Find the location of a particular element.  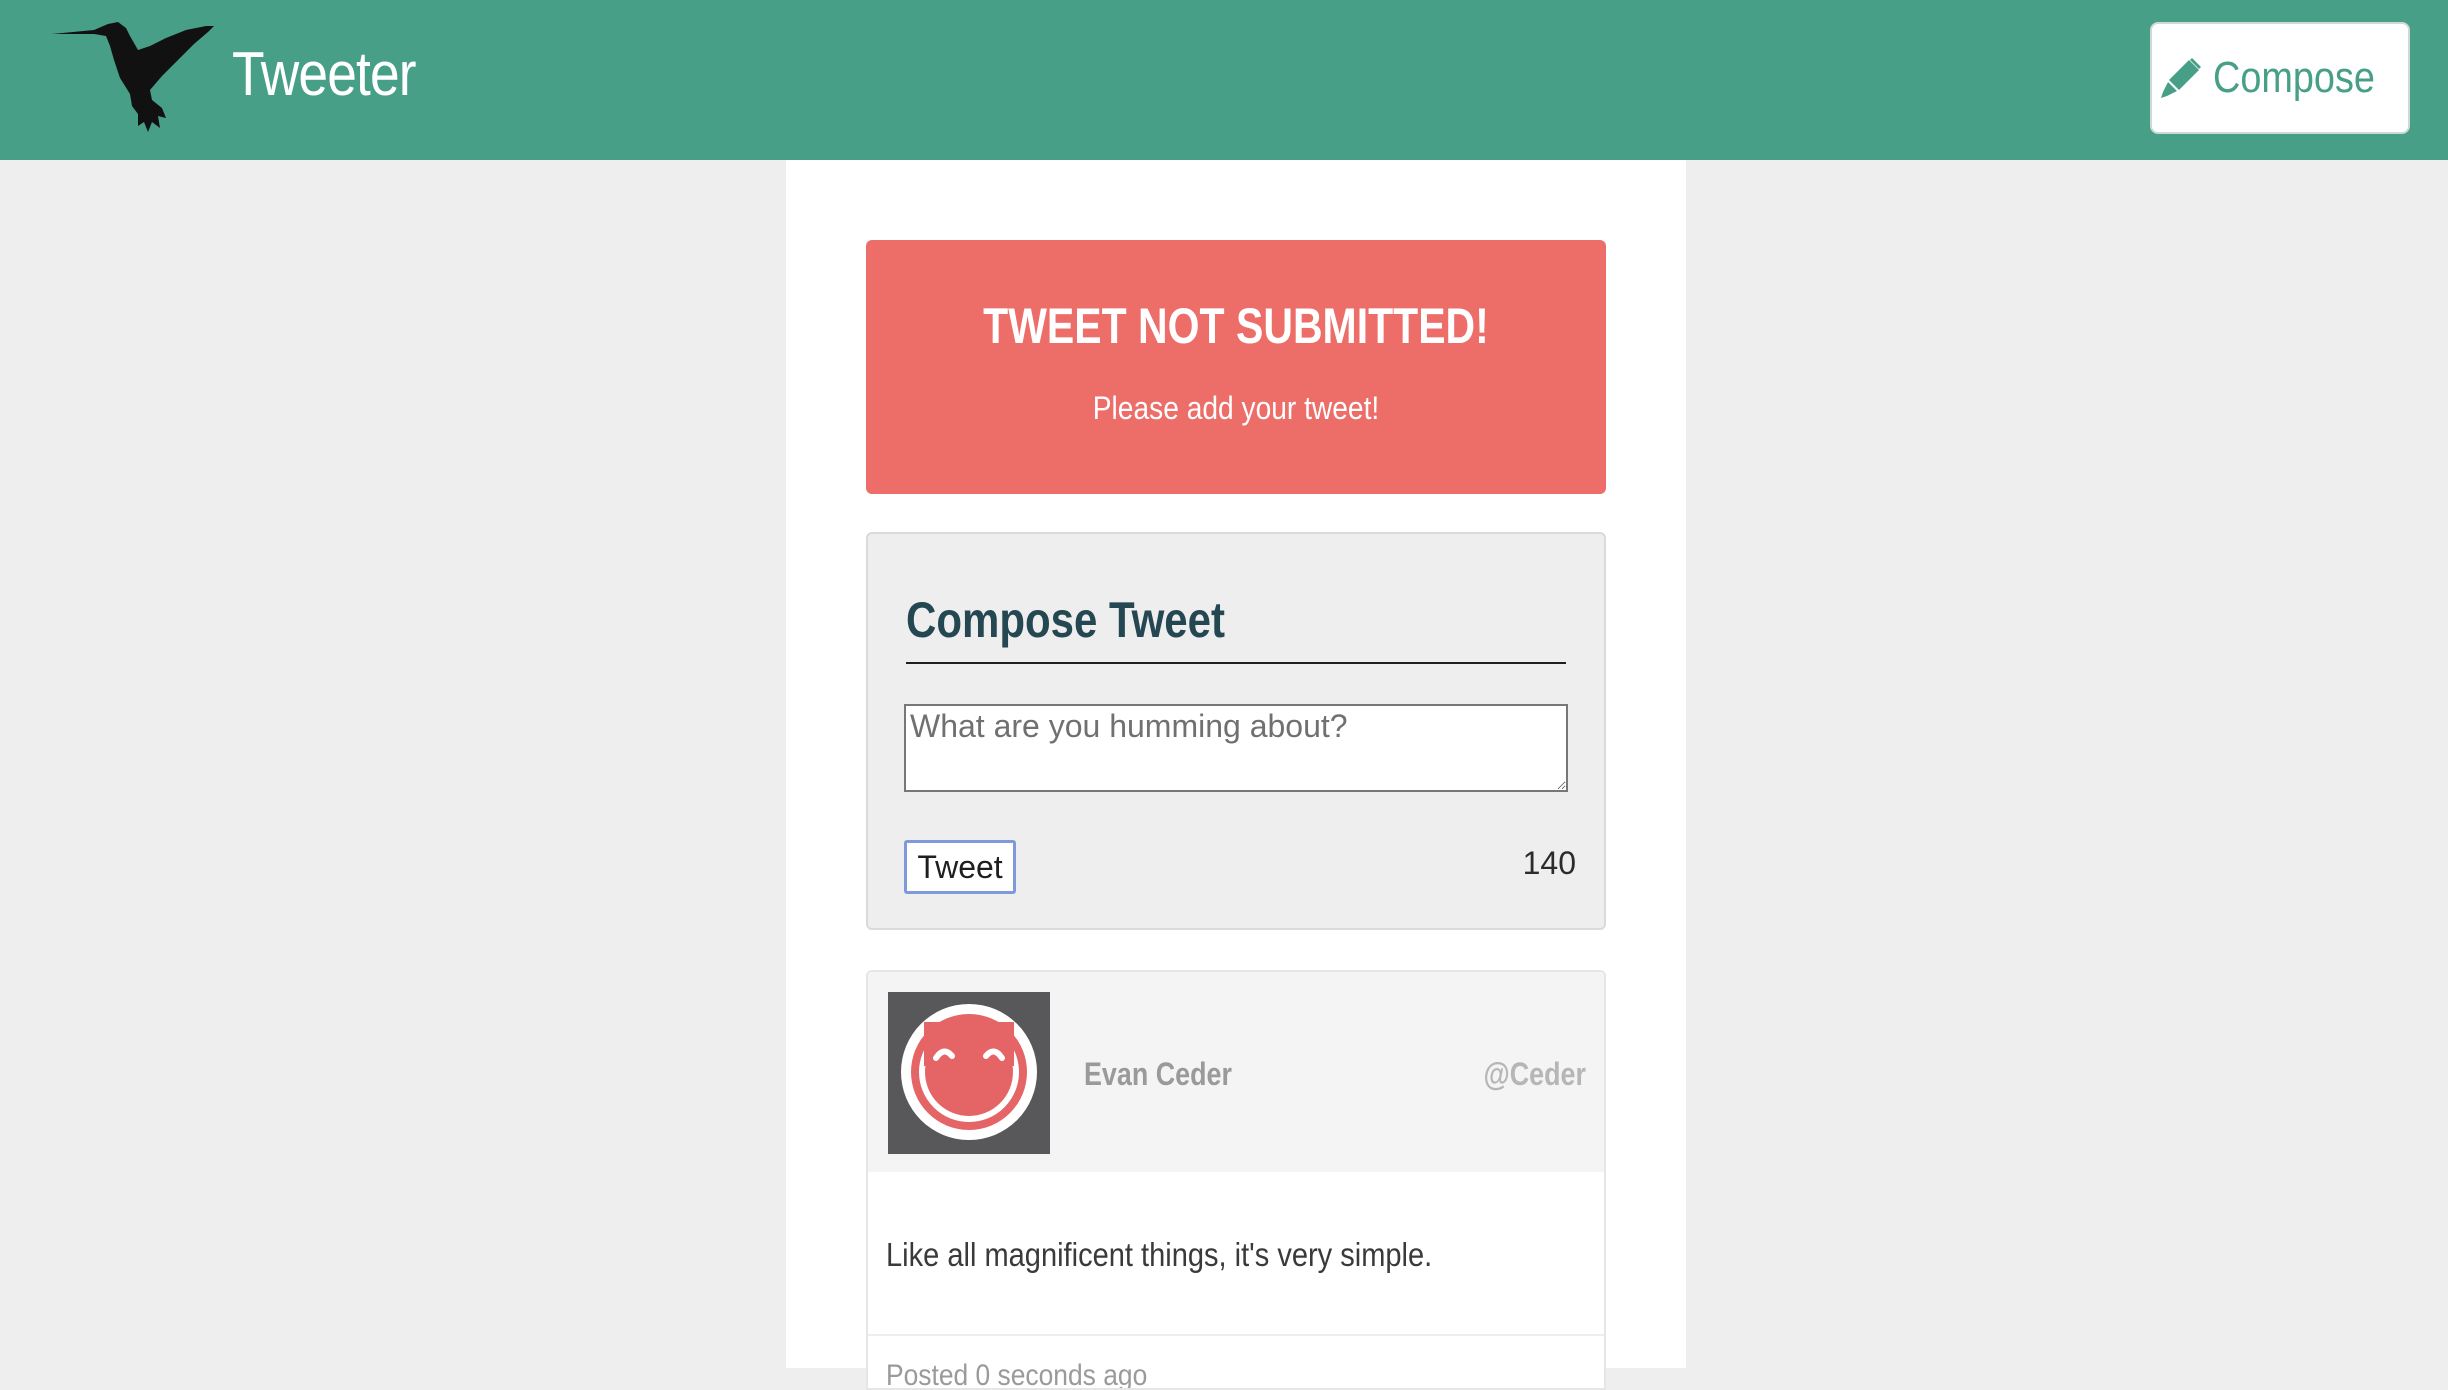

tweet-divider is located at coordinates (1236, 1335).